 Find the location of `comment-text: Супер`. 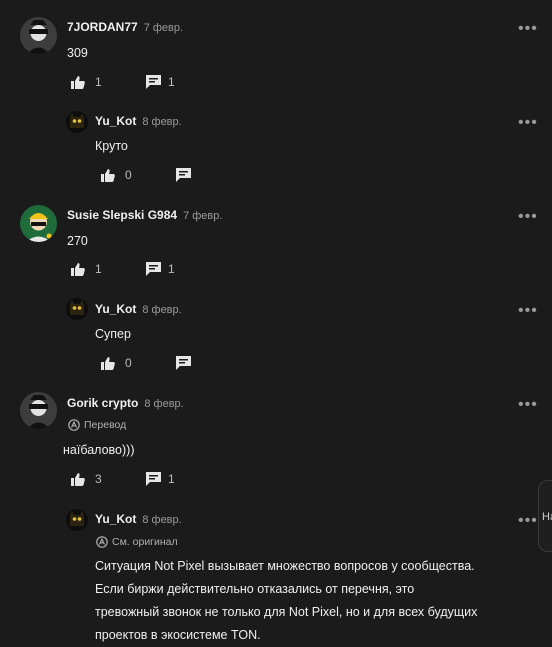

comment-text: Супер is located at coordinates (113, 334).